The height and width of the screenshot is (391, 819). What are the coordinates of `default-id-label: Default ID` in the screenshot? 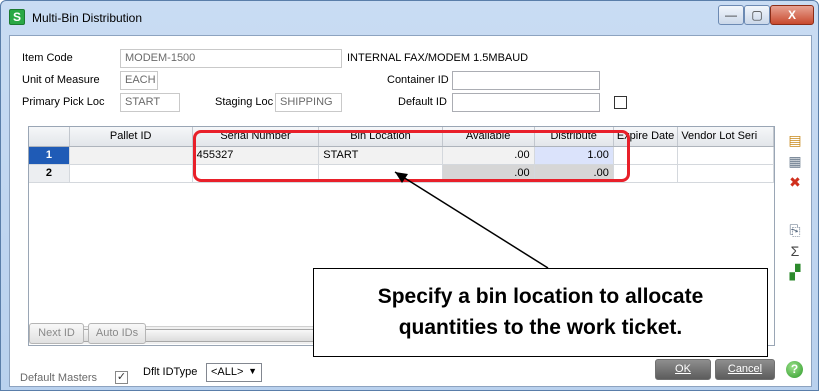 It's located at (422, 102).